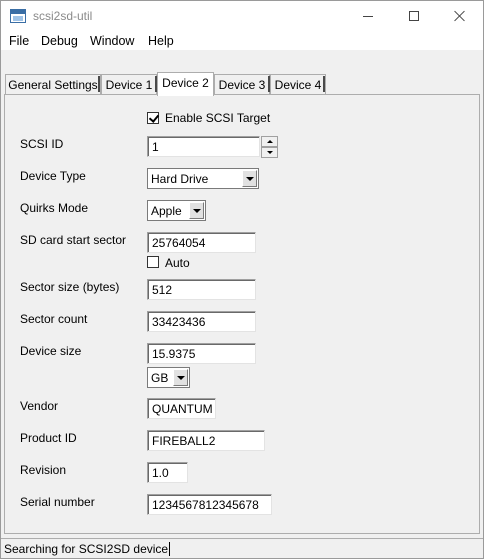 The width and height of the screenshot is (484, 559). I want to click on scsi-id-input: 1, so click(203, 146).